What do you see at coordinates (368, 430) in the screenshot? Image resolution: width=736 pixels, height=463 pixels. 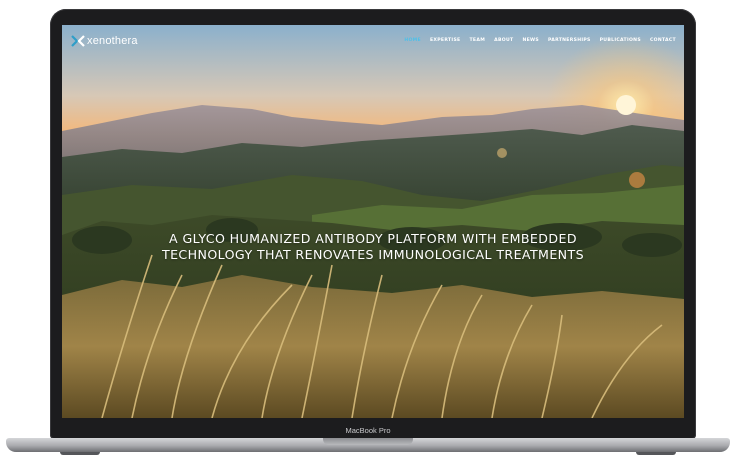 I see `device-label: MacBook Pro` at bounding box center [368, 430].